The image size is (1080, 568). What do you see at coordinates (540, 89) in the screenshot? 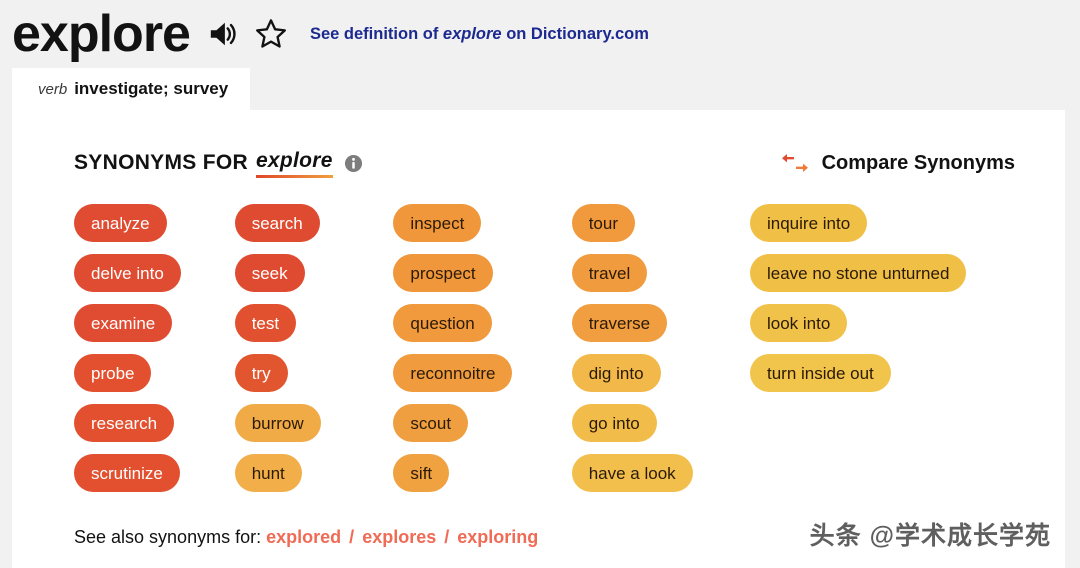
I see `part-of-speech-tabstrip: verb investigate; survey` at bounding box center [540, 89].